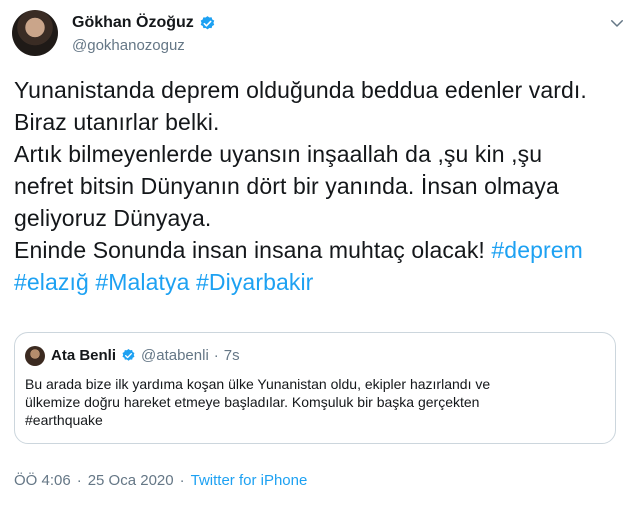 The height and width of the screenshot is (525, 640). I want to click on quoted-author-avatar, so click(35, 356).